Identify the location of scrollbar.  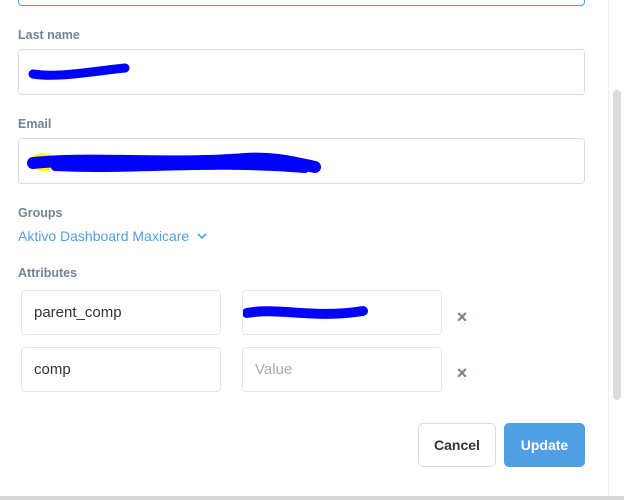
(616, 250).